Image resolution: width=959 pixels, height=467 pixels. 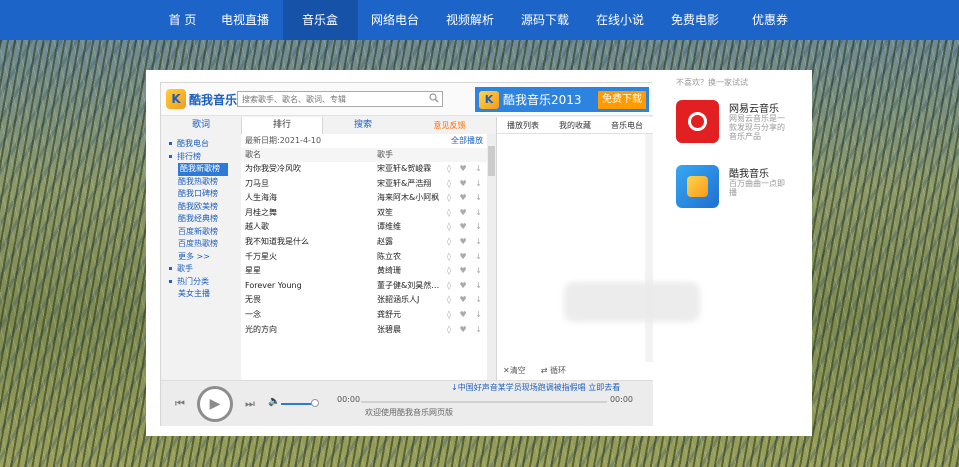 I want to click on song-singer: 张韶涵乐人J, so click(x=410, y=300).